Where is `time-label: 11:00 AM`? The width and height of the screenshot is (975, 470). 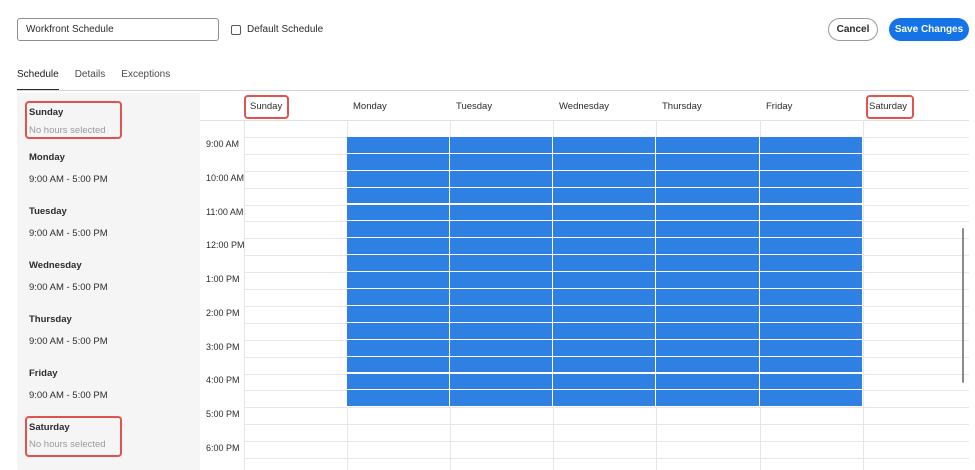 time-label: 11:00 AM is located at coordinates (225, 212).